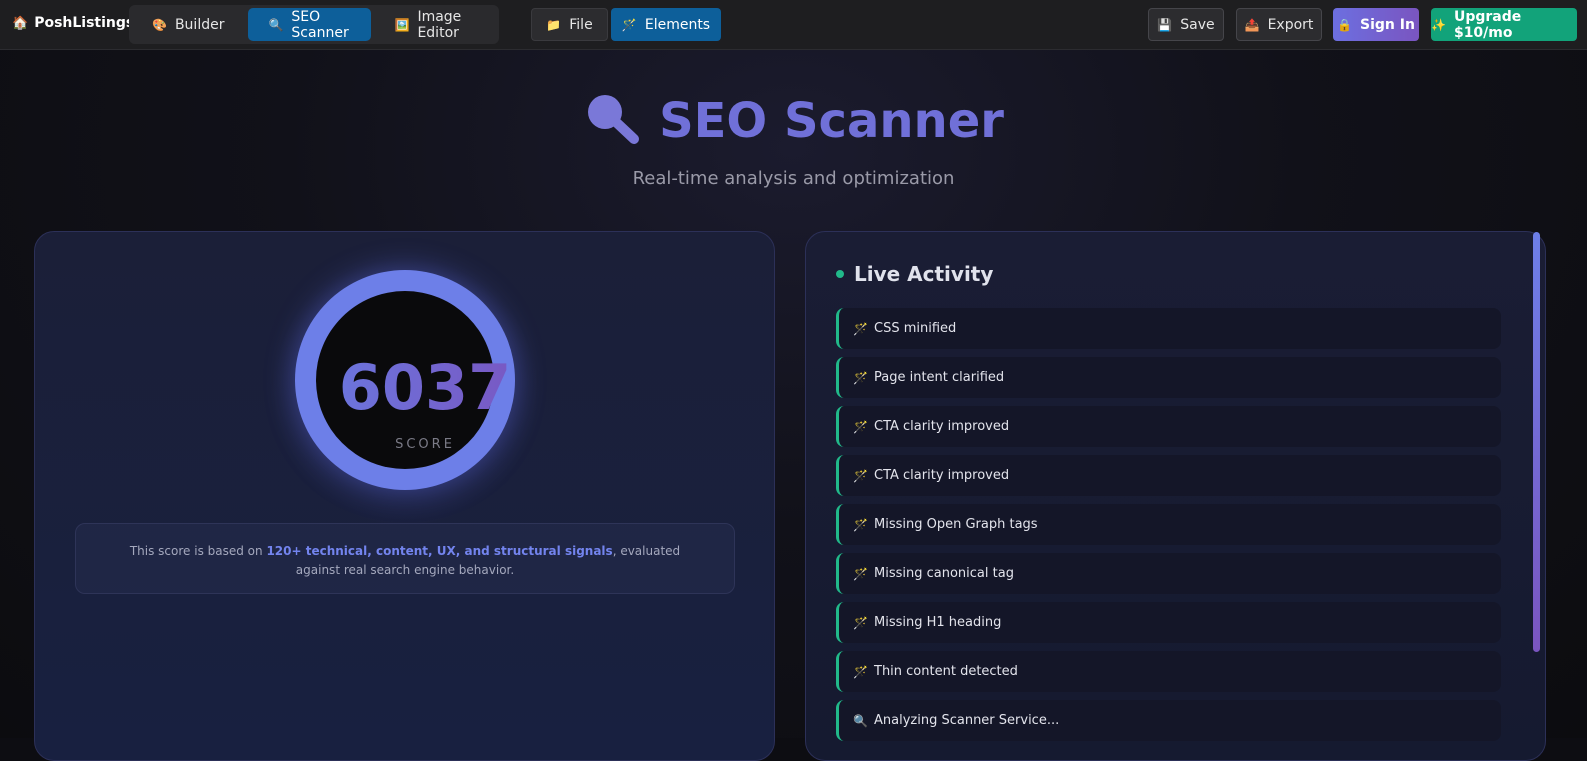 The image size is (1587, 761). Describe the element at coordinates (924, 274) in the screenshot. I see `live-activity-title: Live Activity` at that location.